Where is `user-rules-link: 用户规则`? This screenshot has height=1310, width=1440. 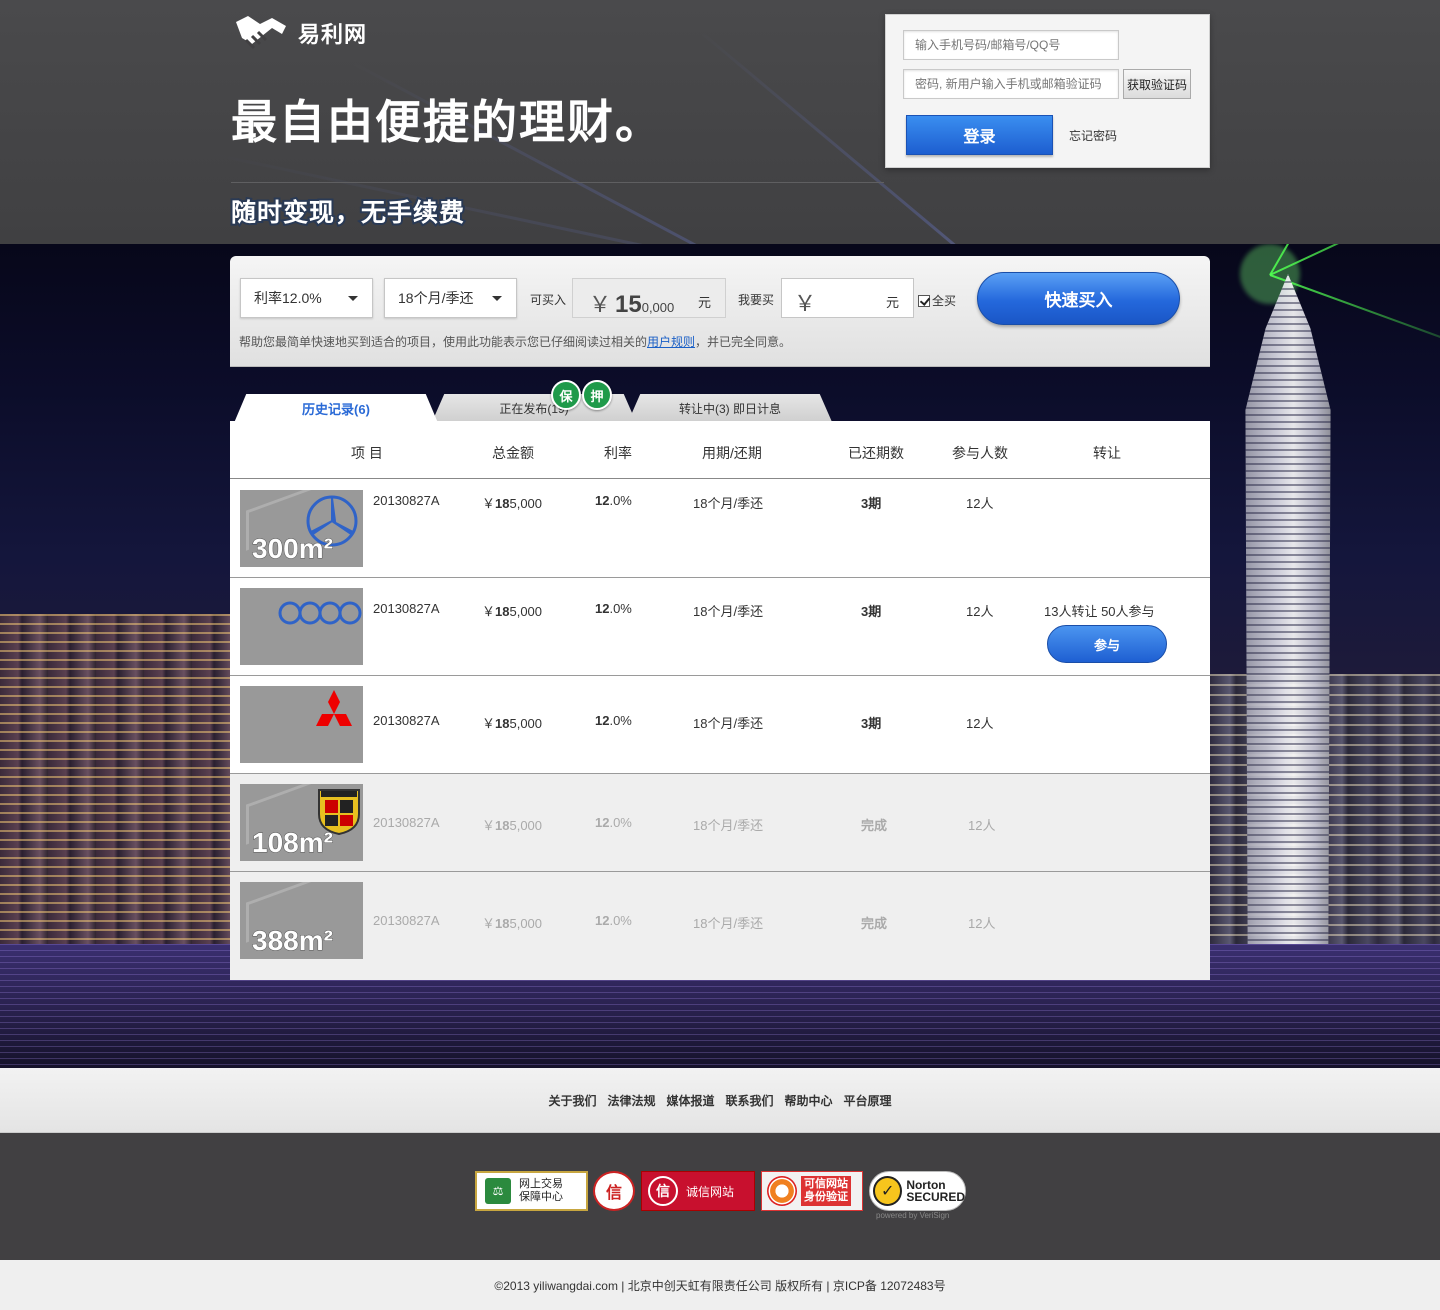 user-rules-link: 用户规则 is located at coordinates (671, 342).